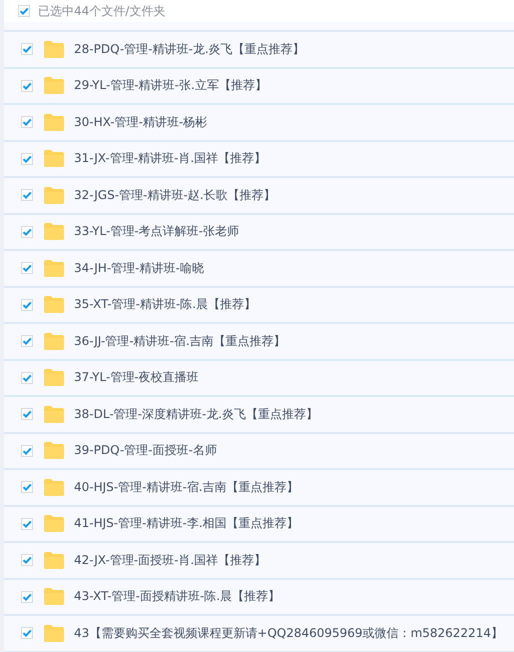 Image resolution: width=514 pixels, height=652 pixels. Describe the element at coordinates (141, 122) in the screenshot. I see `file-name: 30-HX-管理-精讲班-杨彬` at that location.